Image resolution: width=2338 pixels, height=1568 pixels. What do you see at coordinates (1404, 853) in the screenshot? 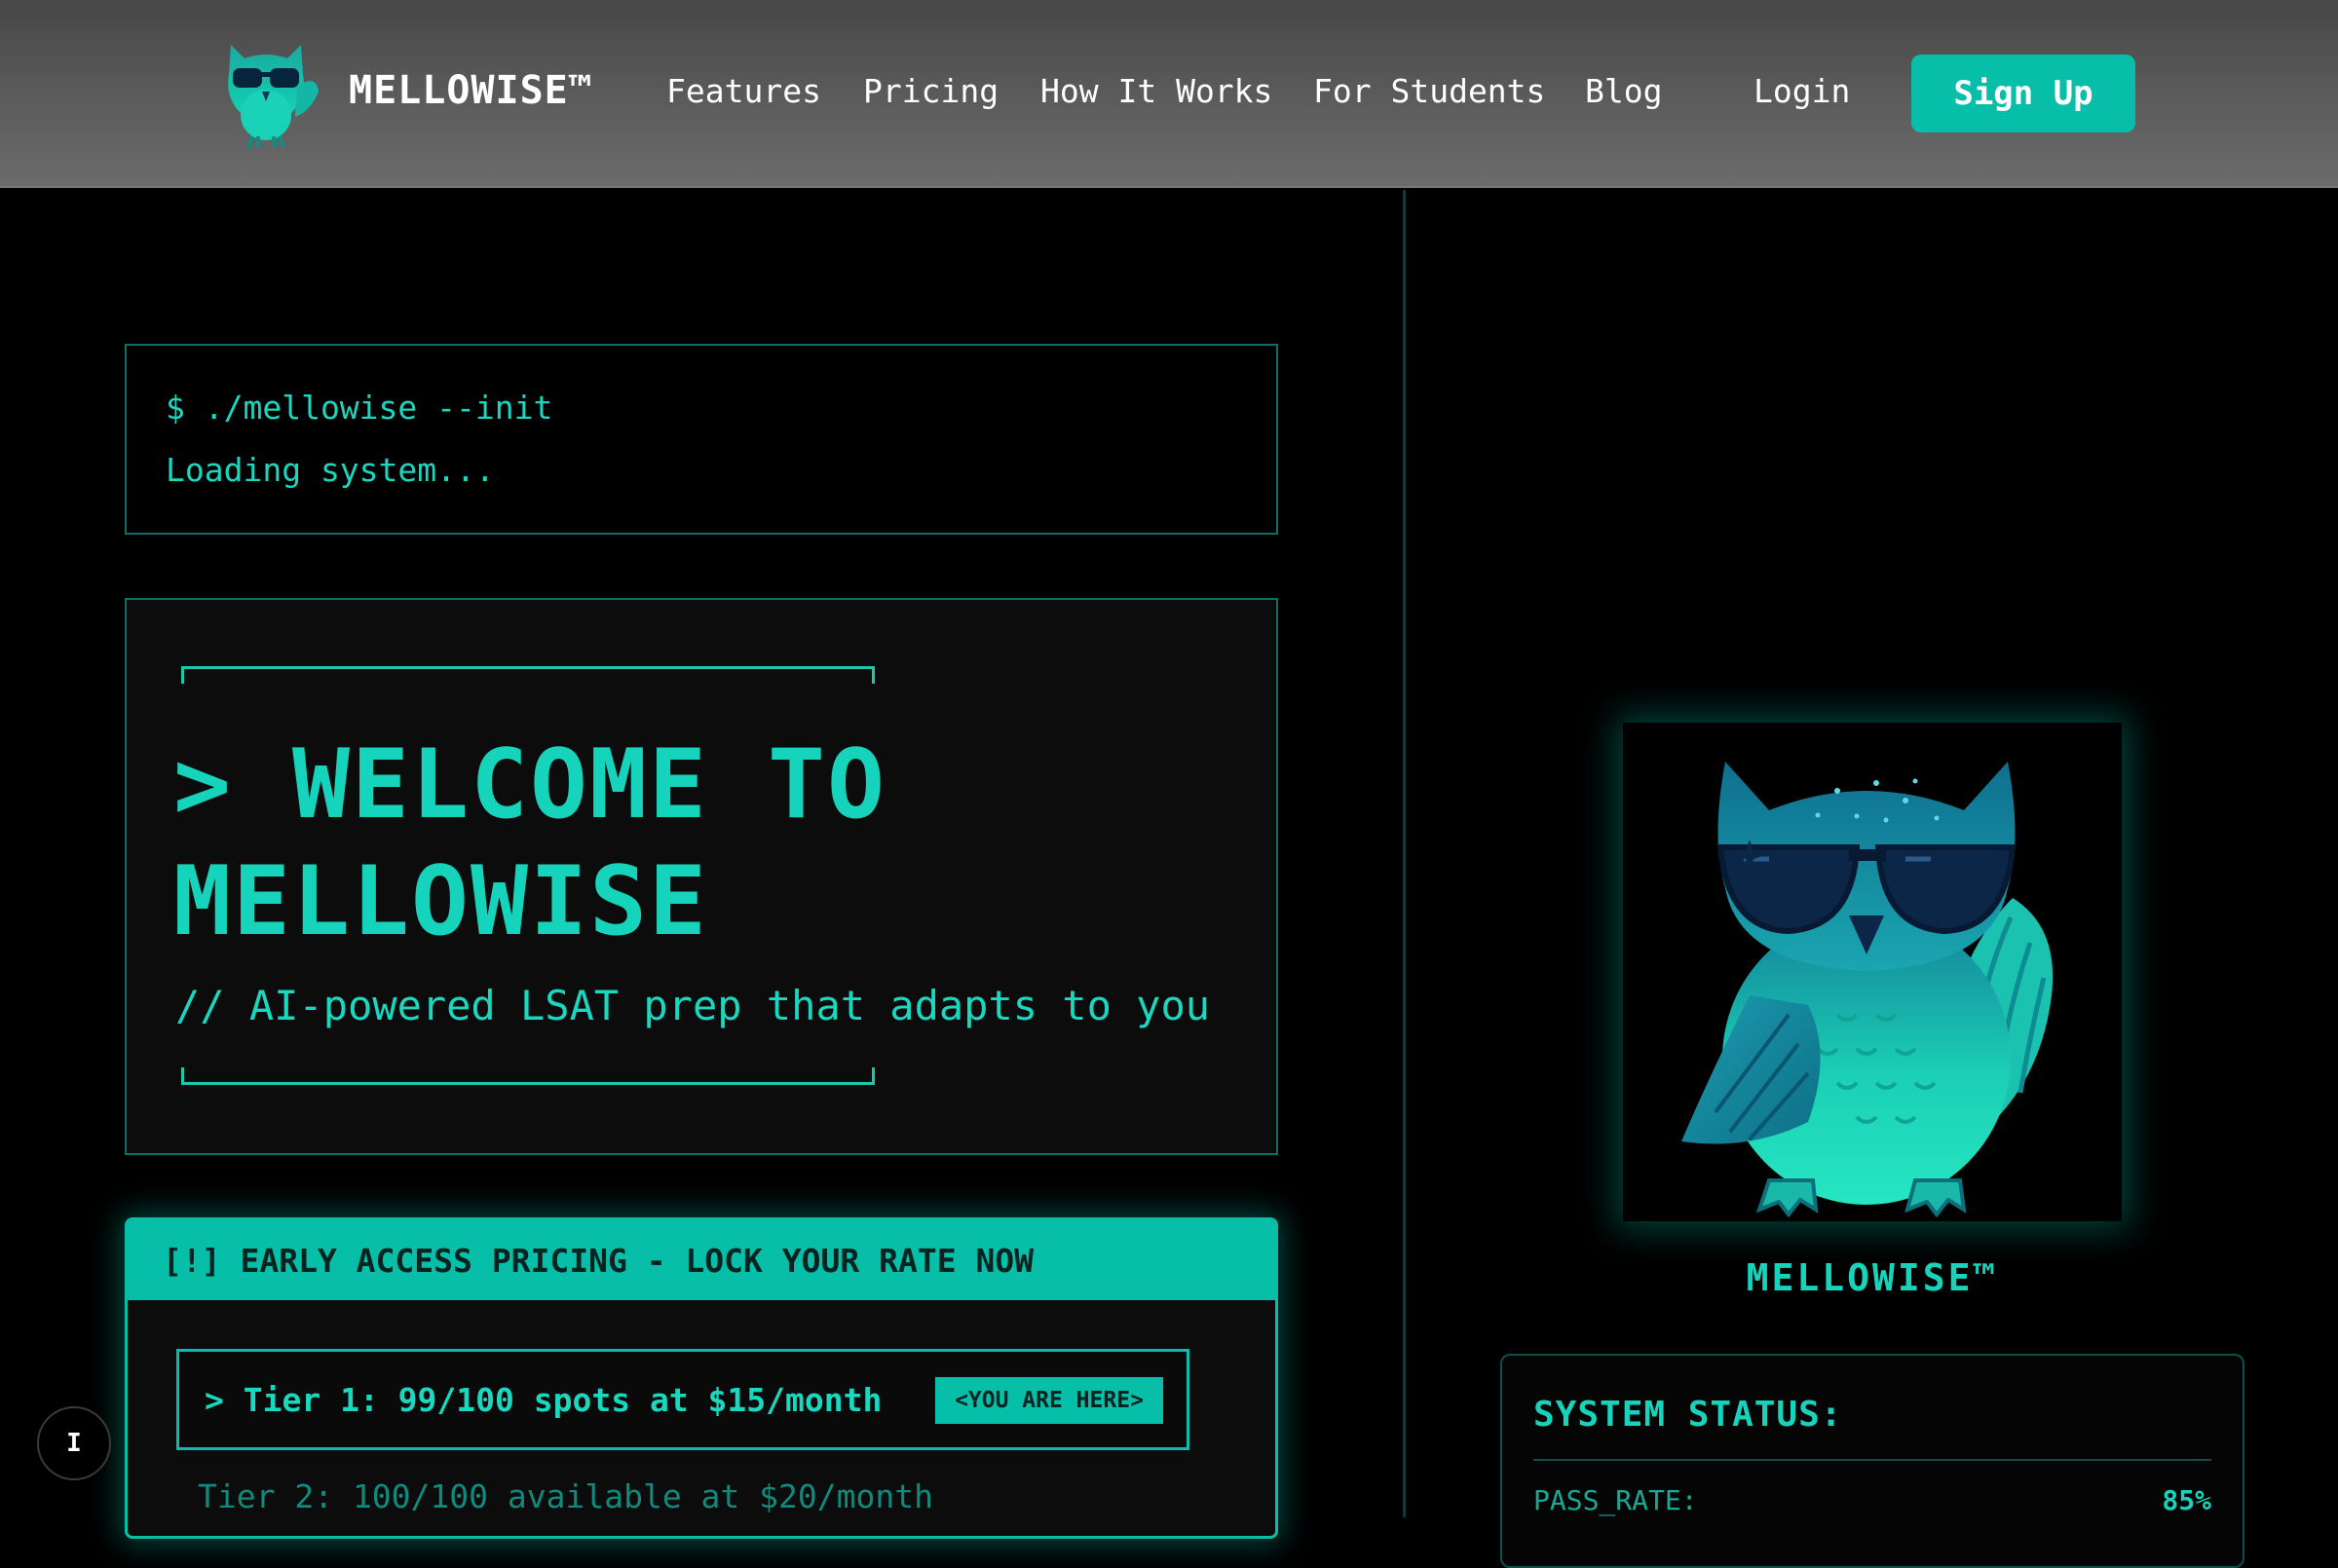
I see `column-divider` at bounding box center [1404, 853].